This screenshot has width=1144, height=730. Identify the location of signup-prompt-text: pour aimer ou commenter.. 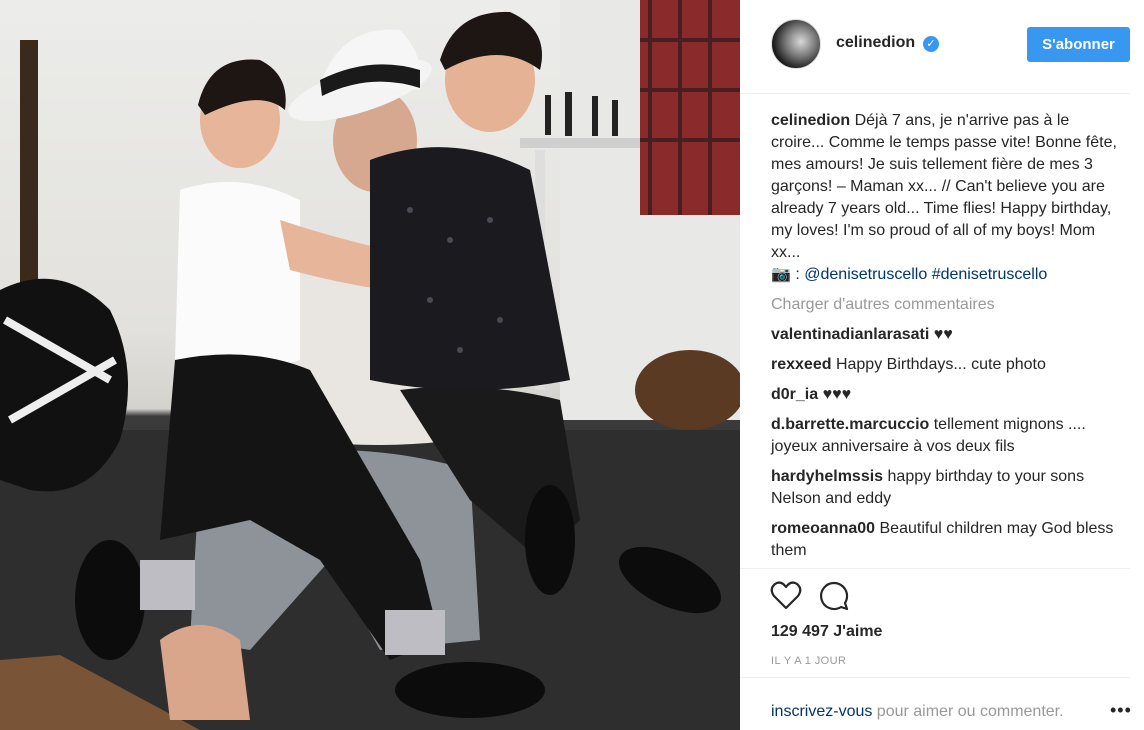
(968, 711).